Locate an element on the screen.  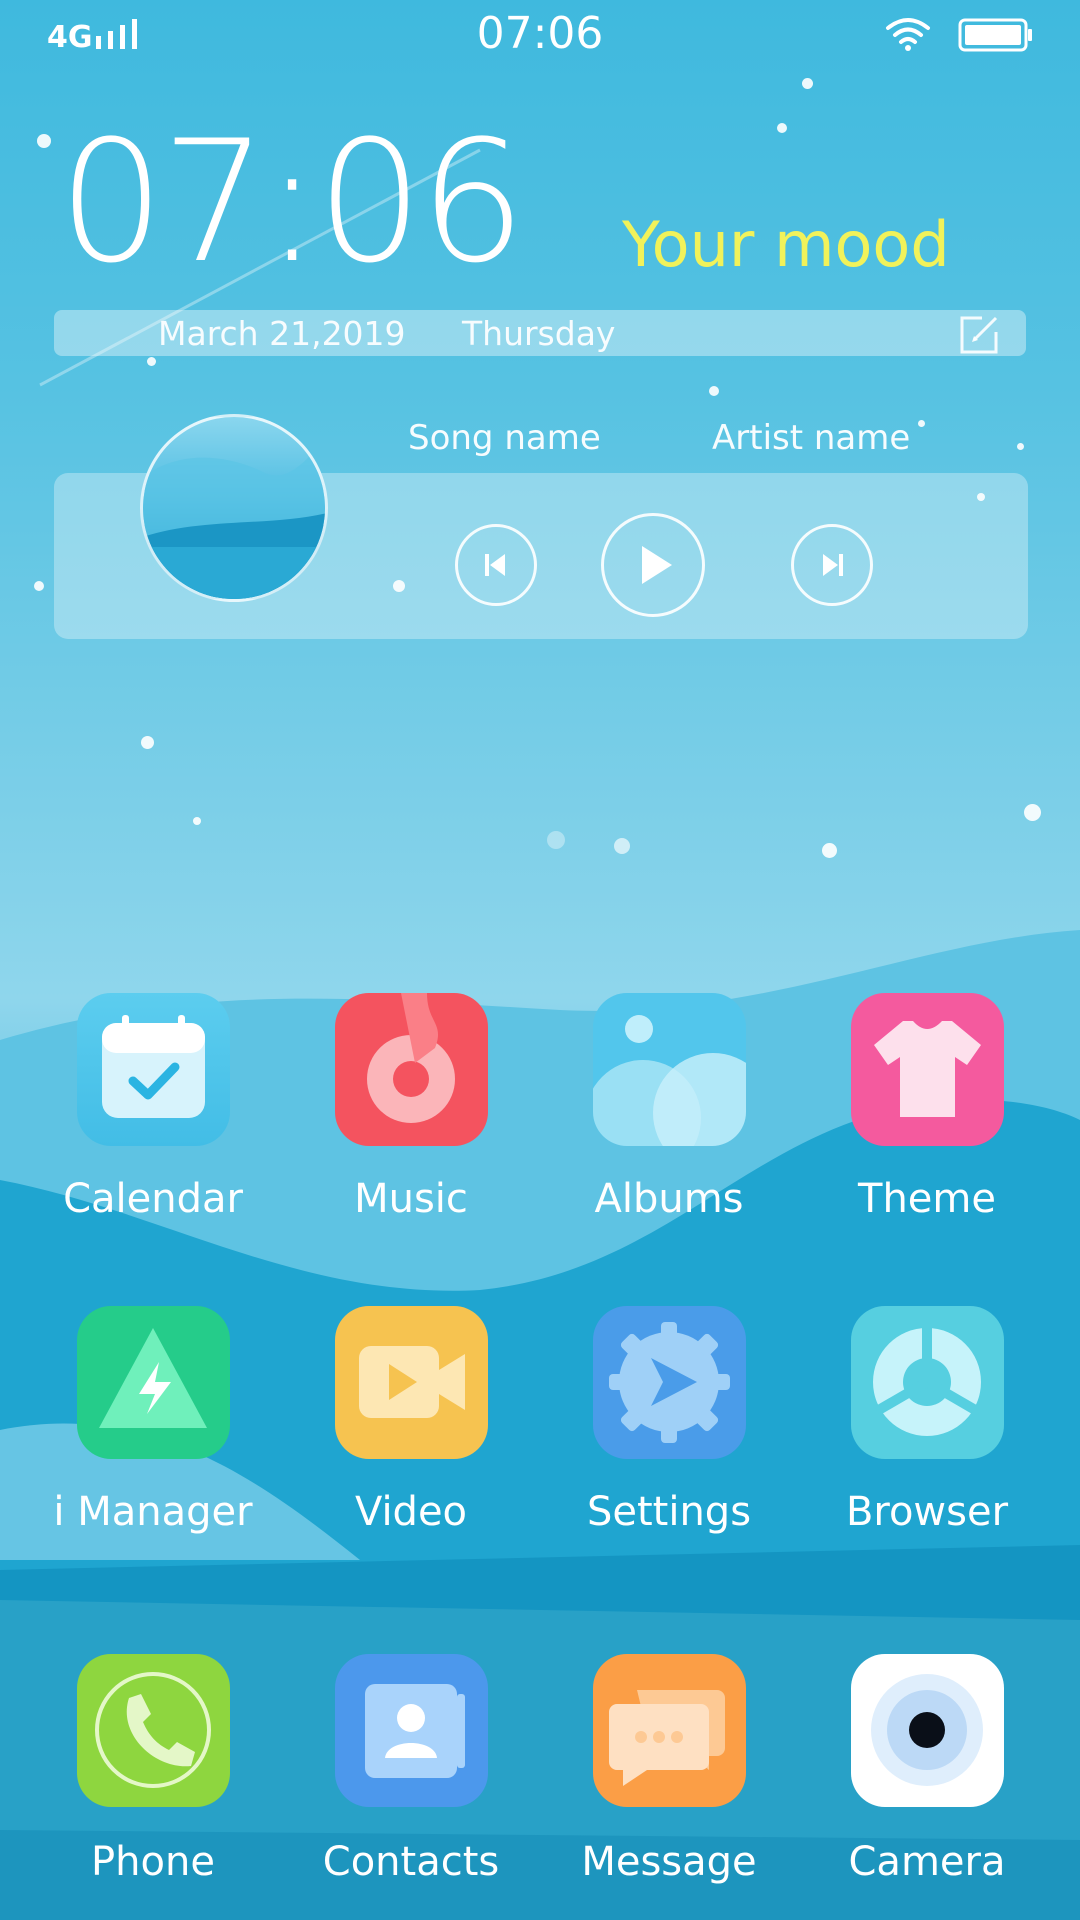
album-art is located at coordinates (234, 508).